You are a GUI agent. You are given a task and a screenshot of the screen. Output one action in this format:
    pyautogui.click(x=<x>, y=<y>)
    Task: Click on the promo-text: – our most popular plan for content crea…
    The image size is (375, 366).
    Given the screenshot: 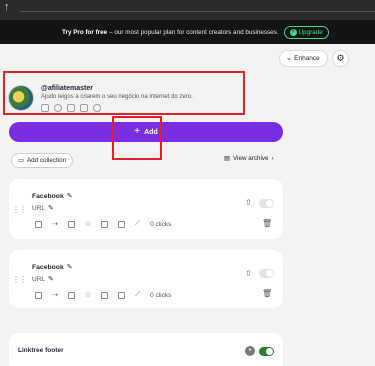 What is the action you would take?
    pyautogui.click(x=194, y=32)
    